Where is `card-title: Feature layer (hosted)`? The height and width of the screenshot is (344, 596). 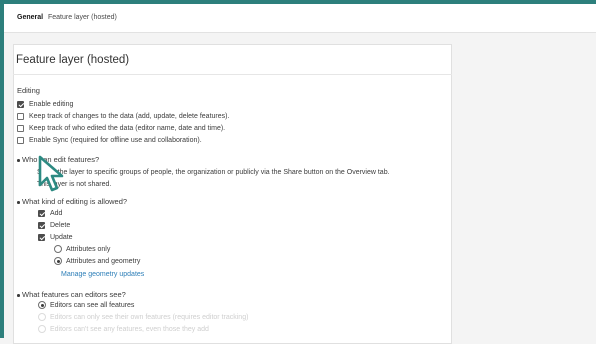 card-title: Feature layer (hosted) is located at coordinates (73, 60).